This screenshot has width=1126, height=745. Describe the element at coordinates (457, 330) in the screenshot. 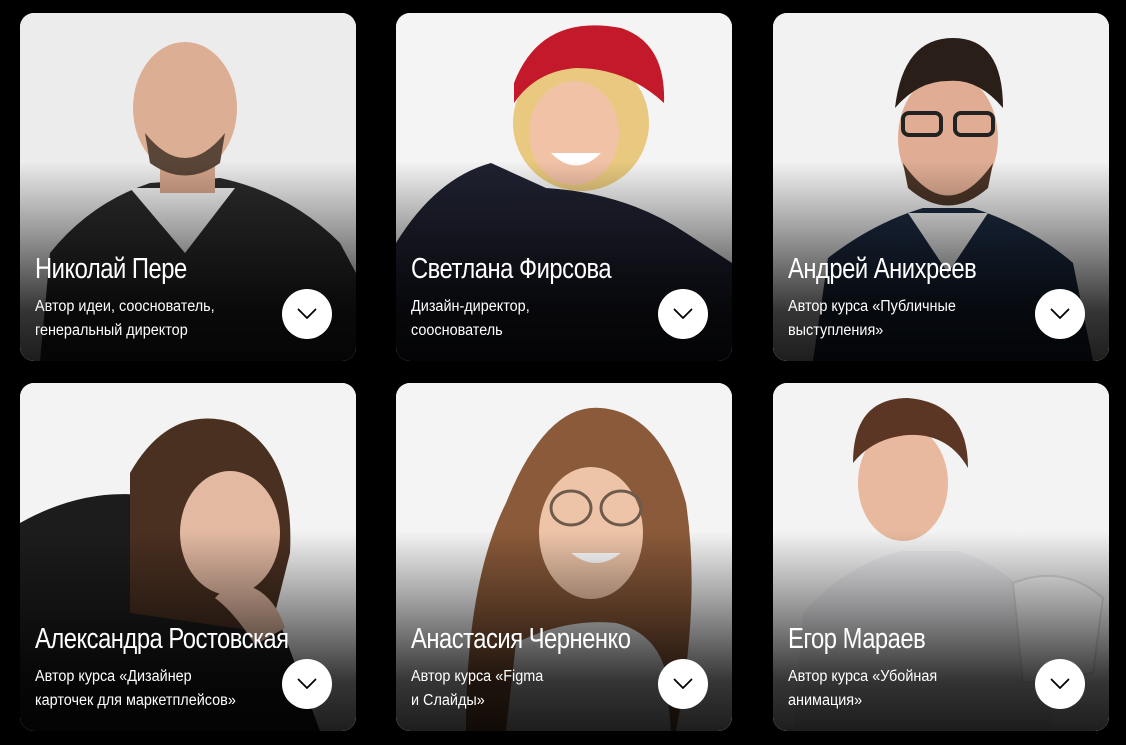

I see `role-line: сооснователь` at that location.